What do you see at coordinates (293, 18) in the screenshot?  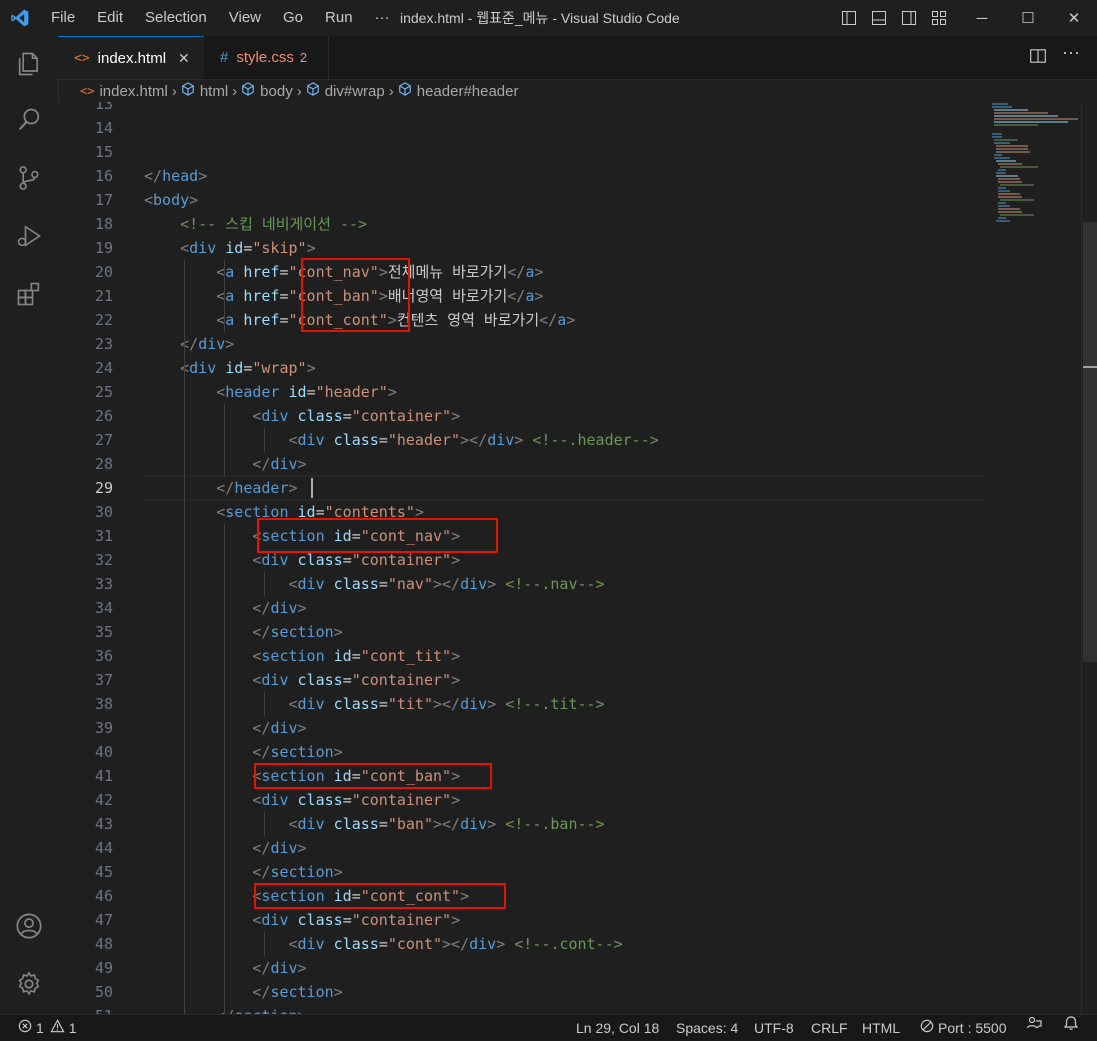 I see `menu-go: Go` at bounding box center [293, 18].